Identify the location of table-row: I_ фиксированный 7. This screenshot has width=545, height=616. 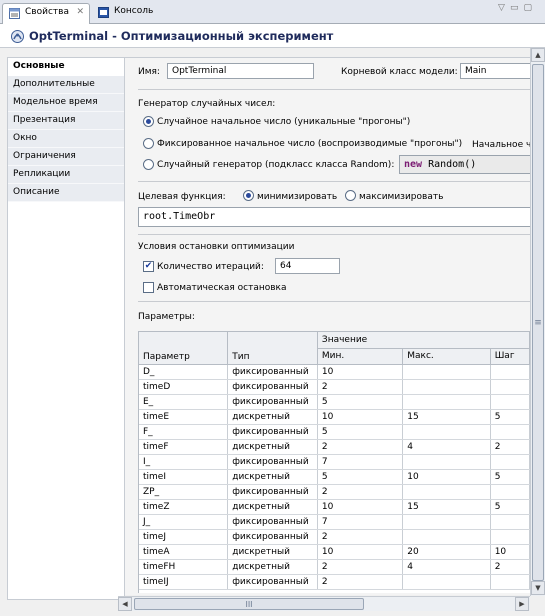
(334, 462).